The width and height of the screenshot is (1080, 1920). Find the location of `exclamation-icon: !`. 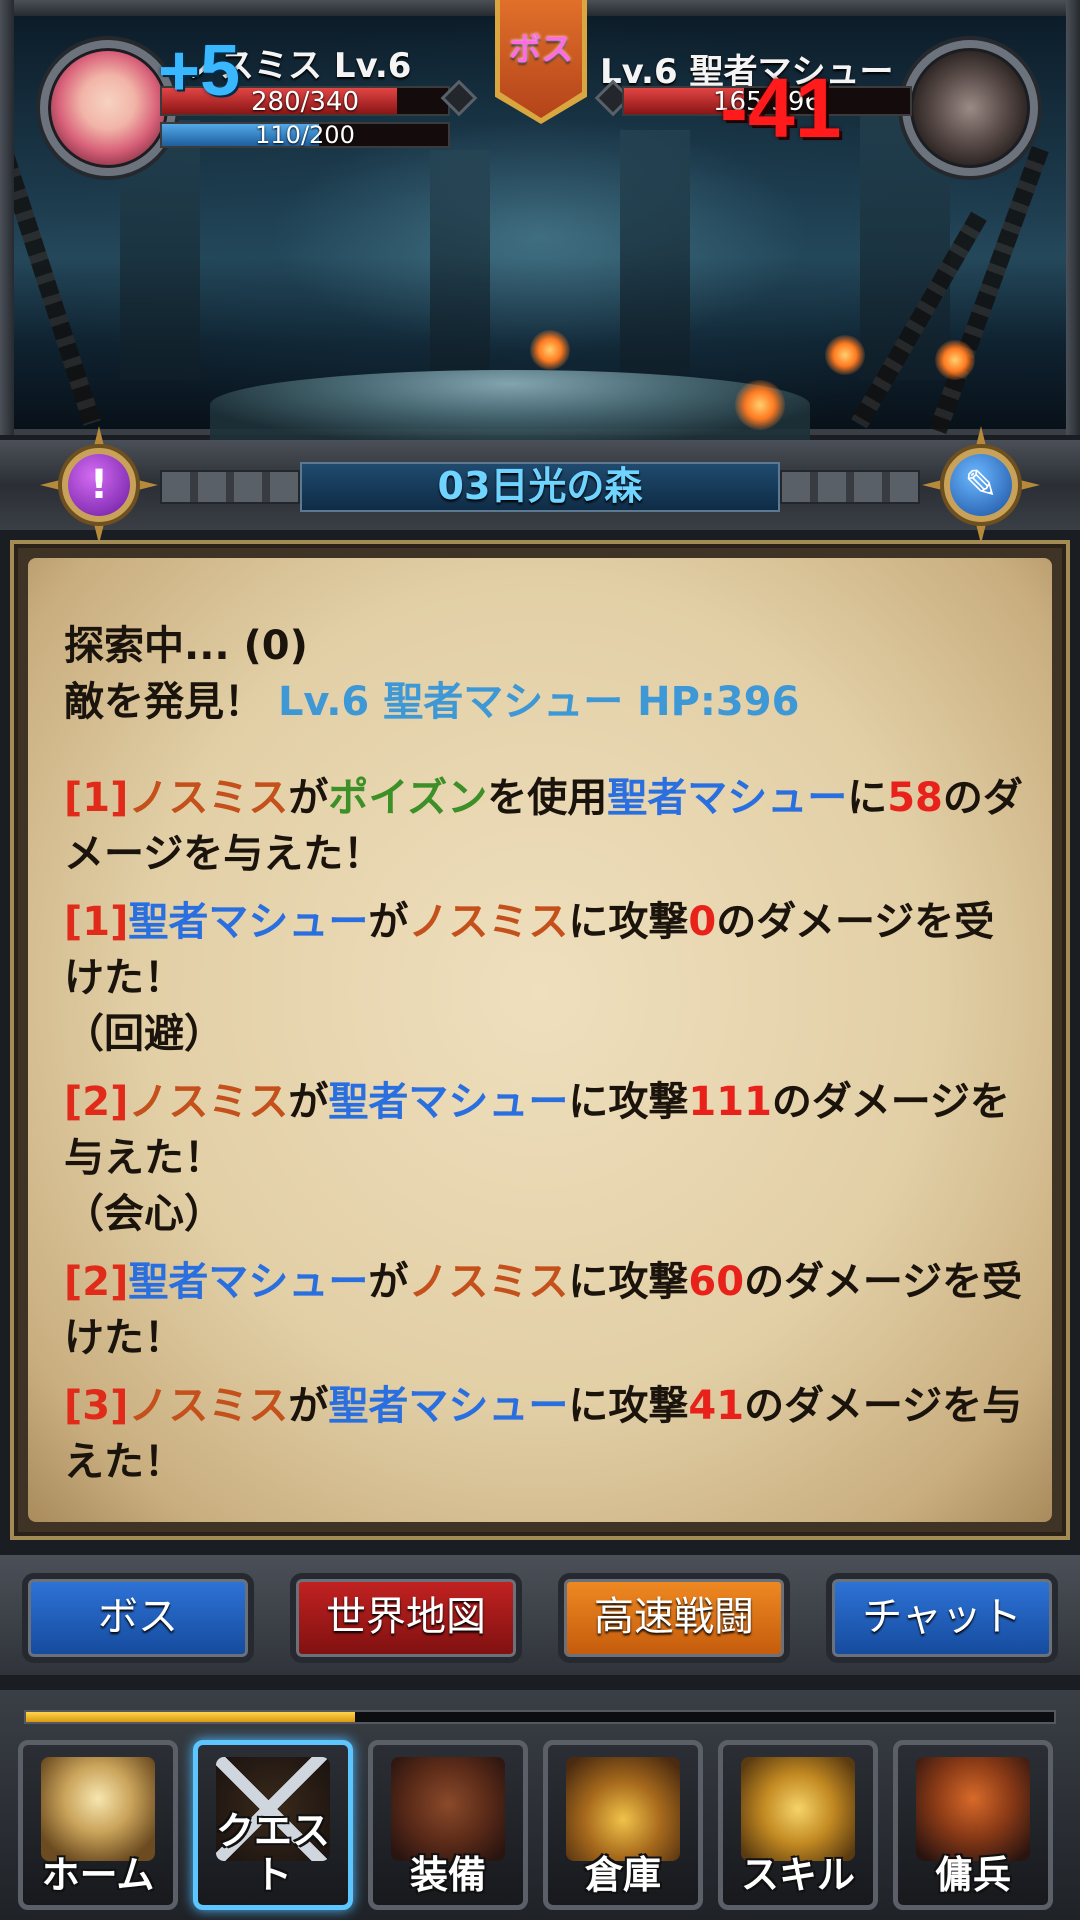

exclamation-icon: ! is located at coordinates (99, 485).